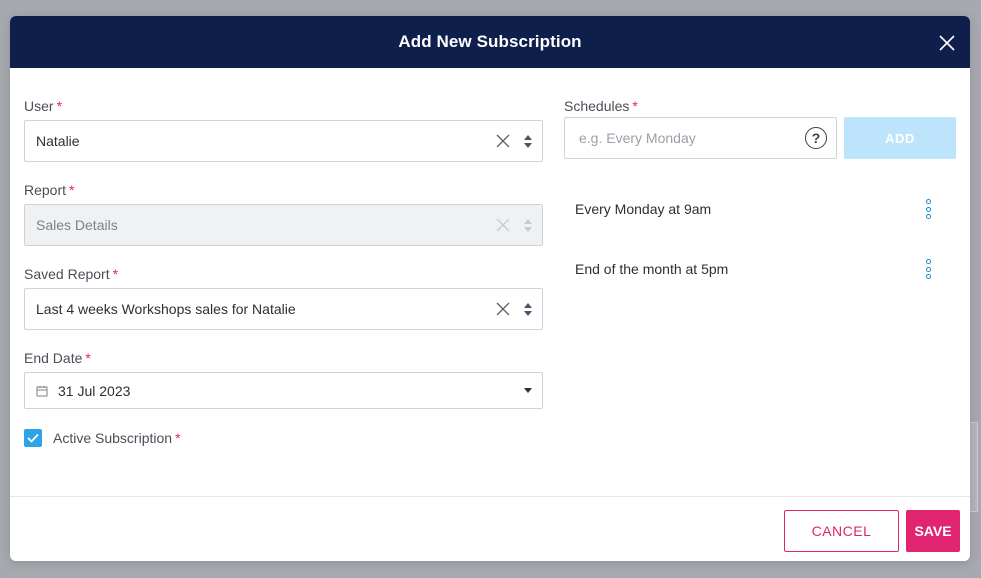 The image size is (981, 578). I want to click on report-field: Report * Sales Details, so click(283, 213).